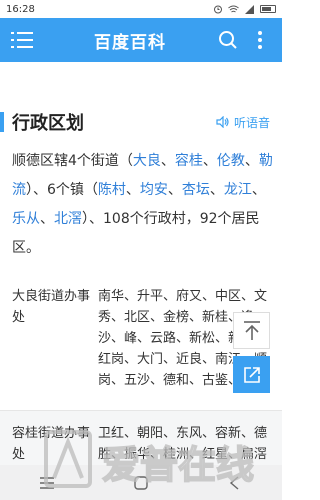 The height and width of the screenshot is (500, 320). I want to click on share-icon, so click(251, 374).